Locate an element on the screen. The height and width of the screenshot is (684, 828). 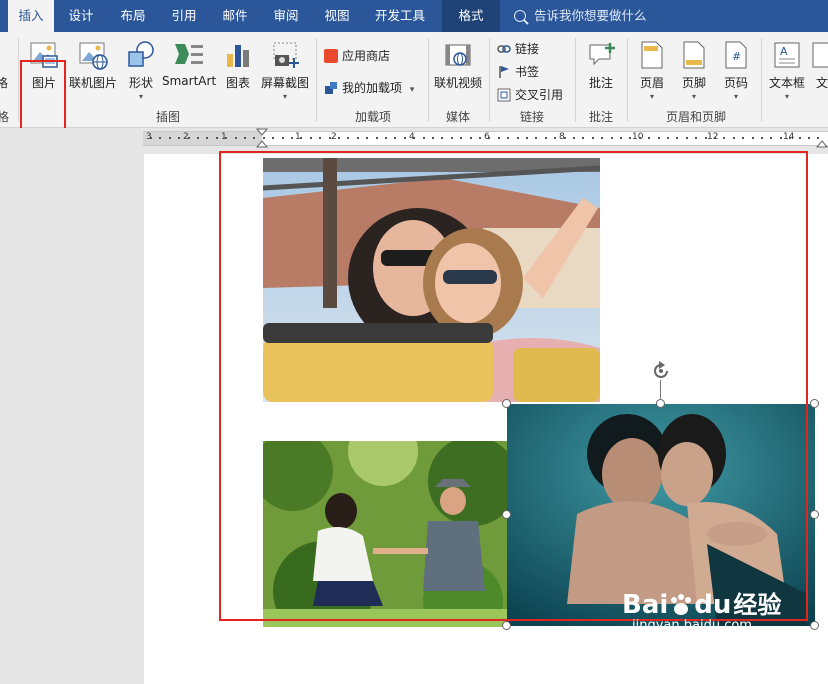
footer-icon is located at coordinates (694, 55).